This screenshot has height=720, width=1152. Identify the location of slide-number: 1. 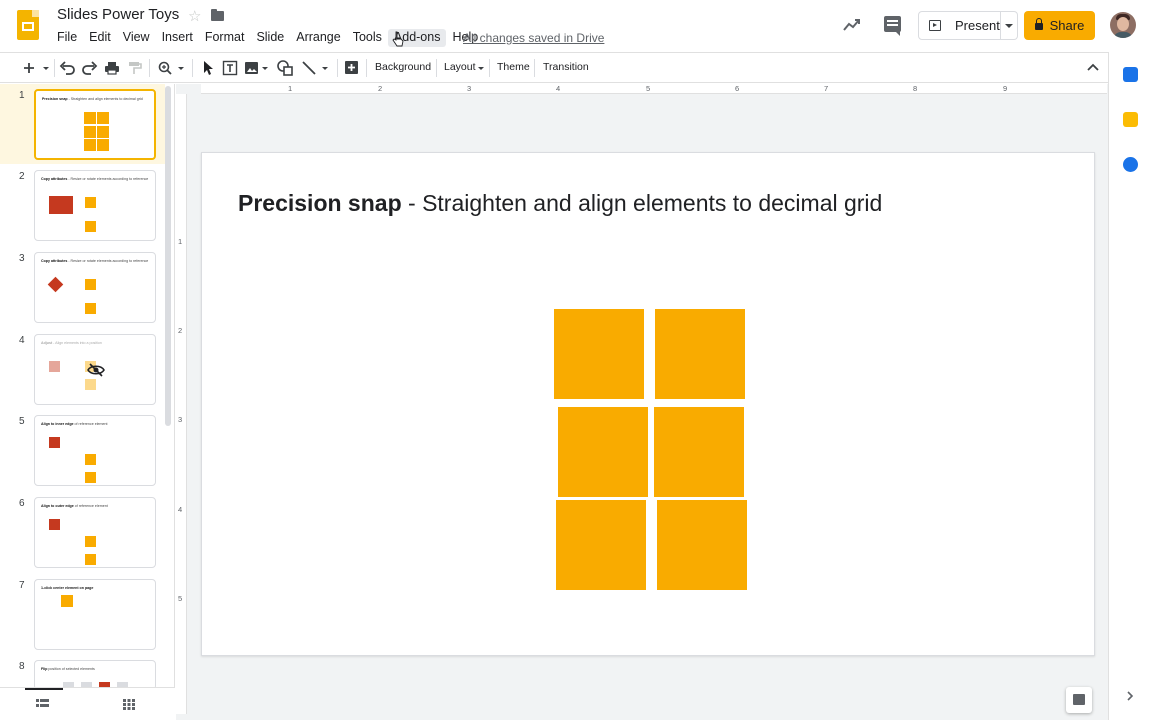
(22, 95).